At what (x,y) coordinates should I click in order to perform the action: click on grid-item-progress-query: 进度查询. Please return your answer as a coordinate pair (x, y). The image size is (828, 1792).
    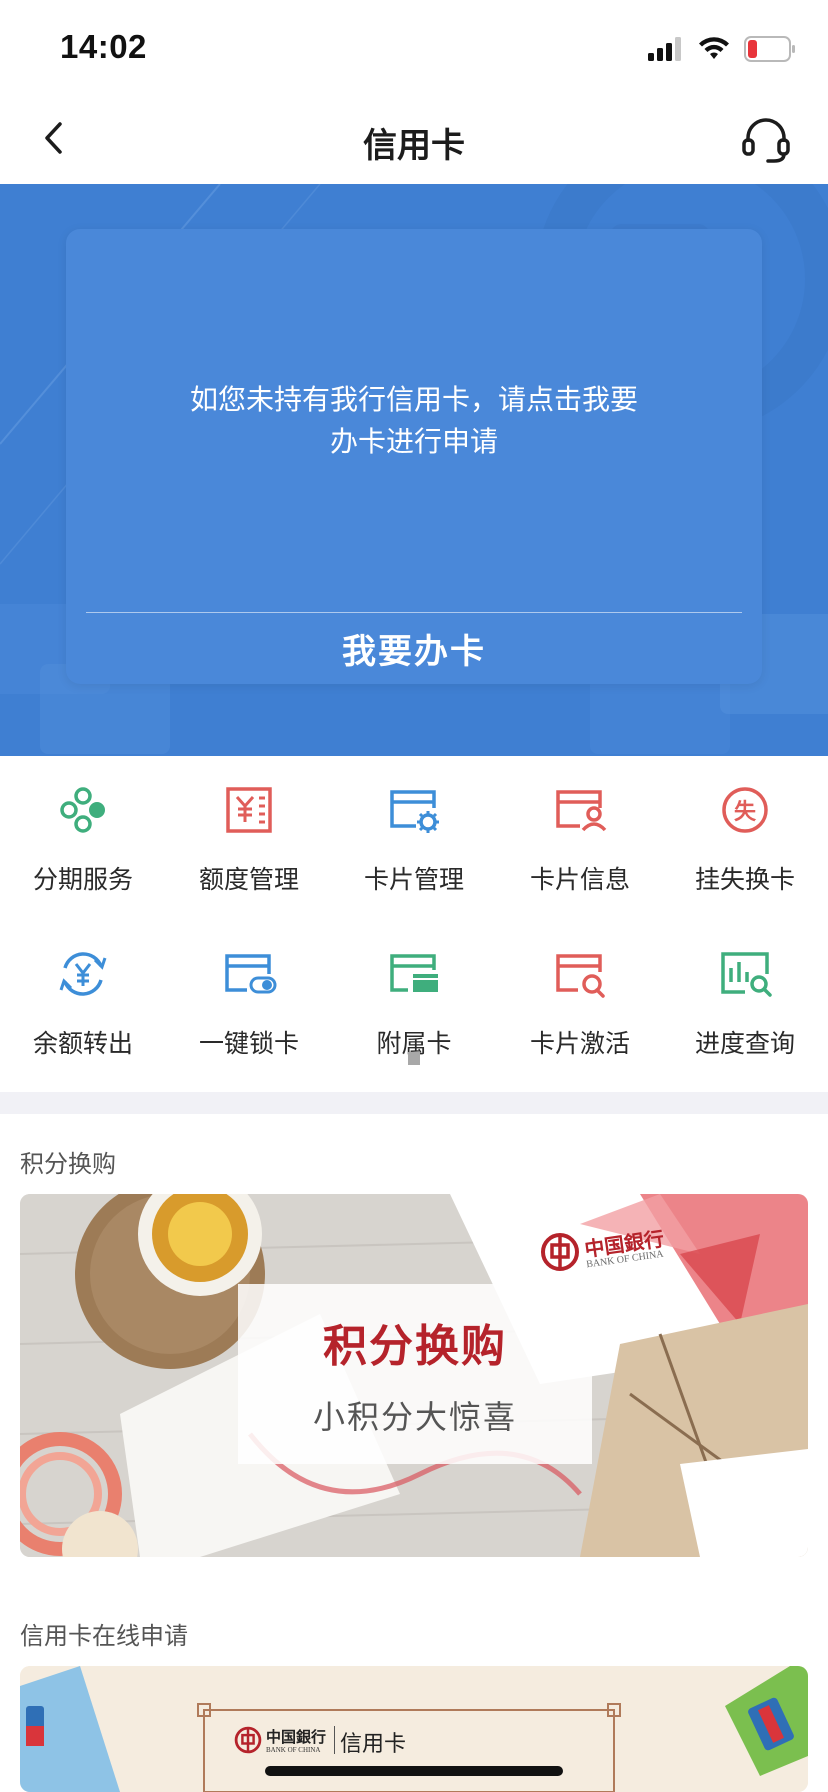
    Looking at the image, I should click on (745, 995).